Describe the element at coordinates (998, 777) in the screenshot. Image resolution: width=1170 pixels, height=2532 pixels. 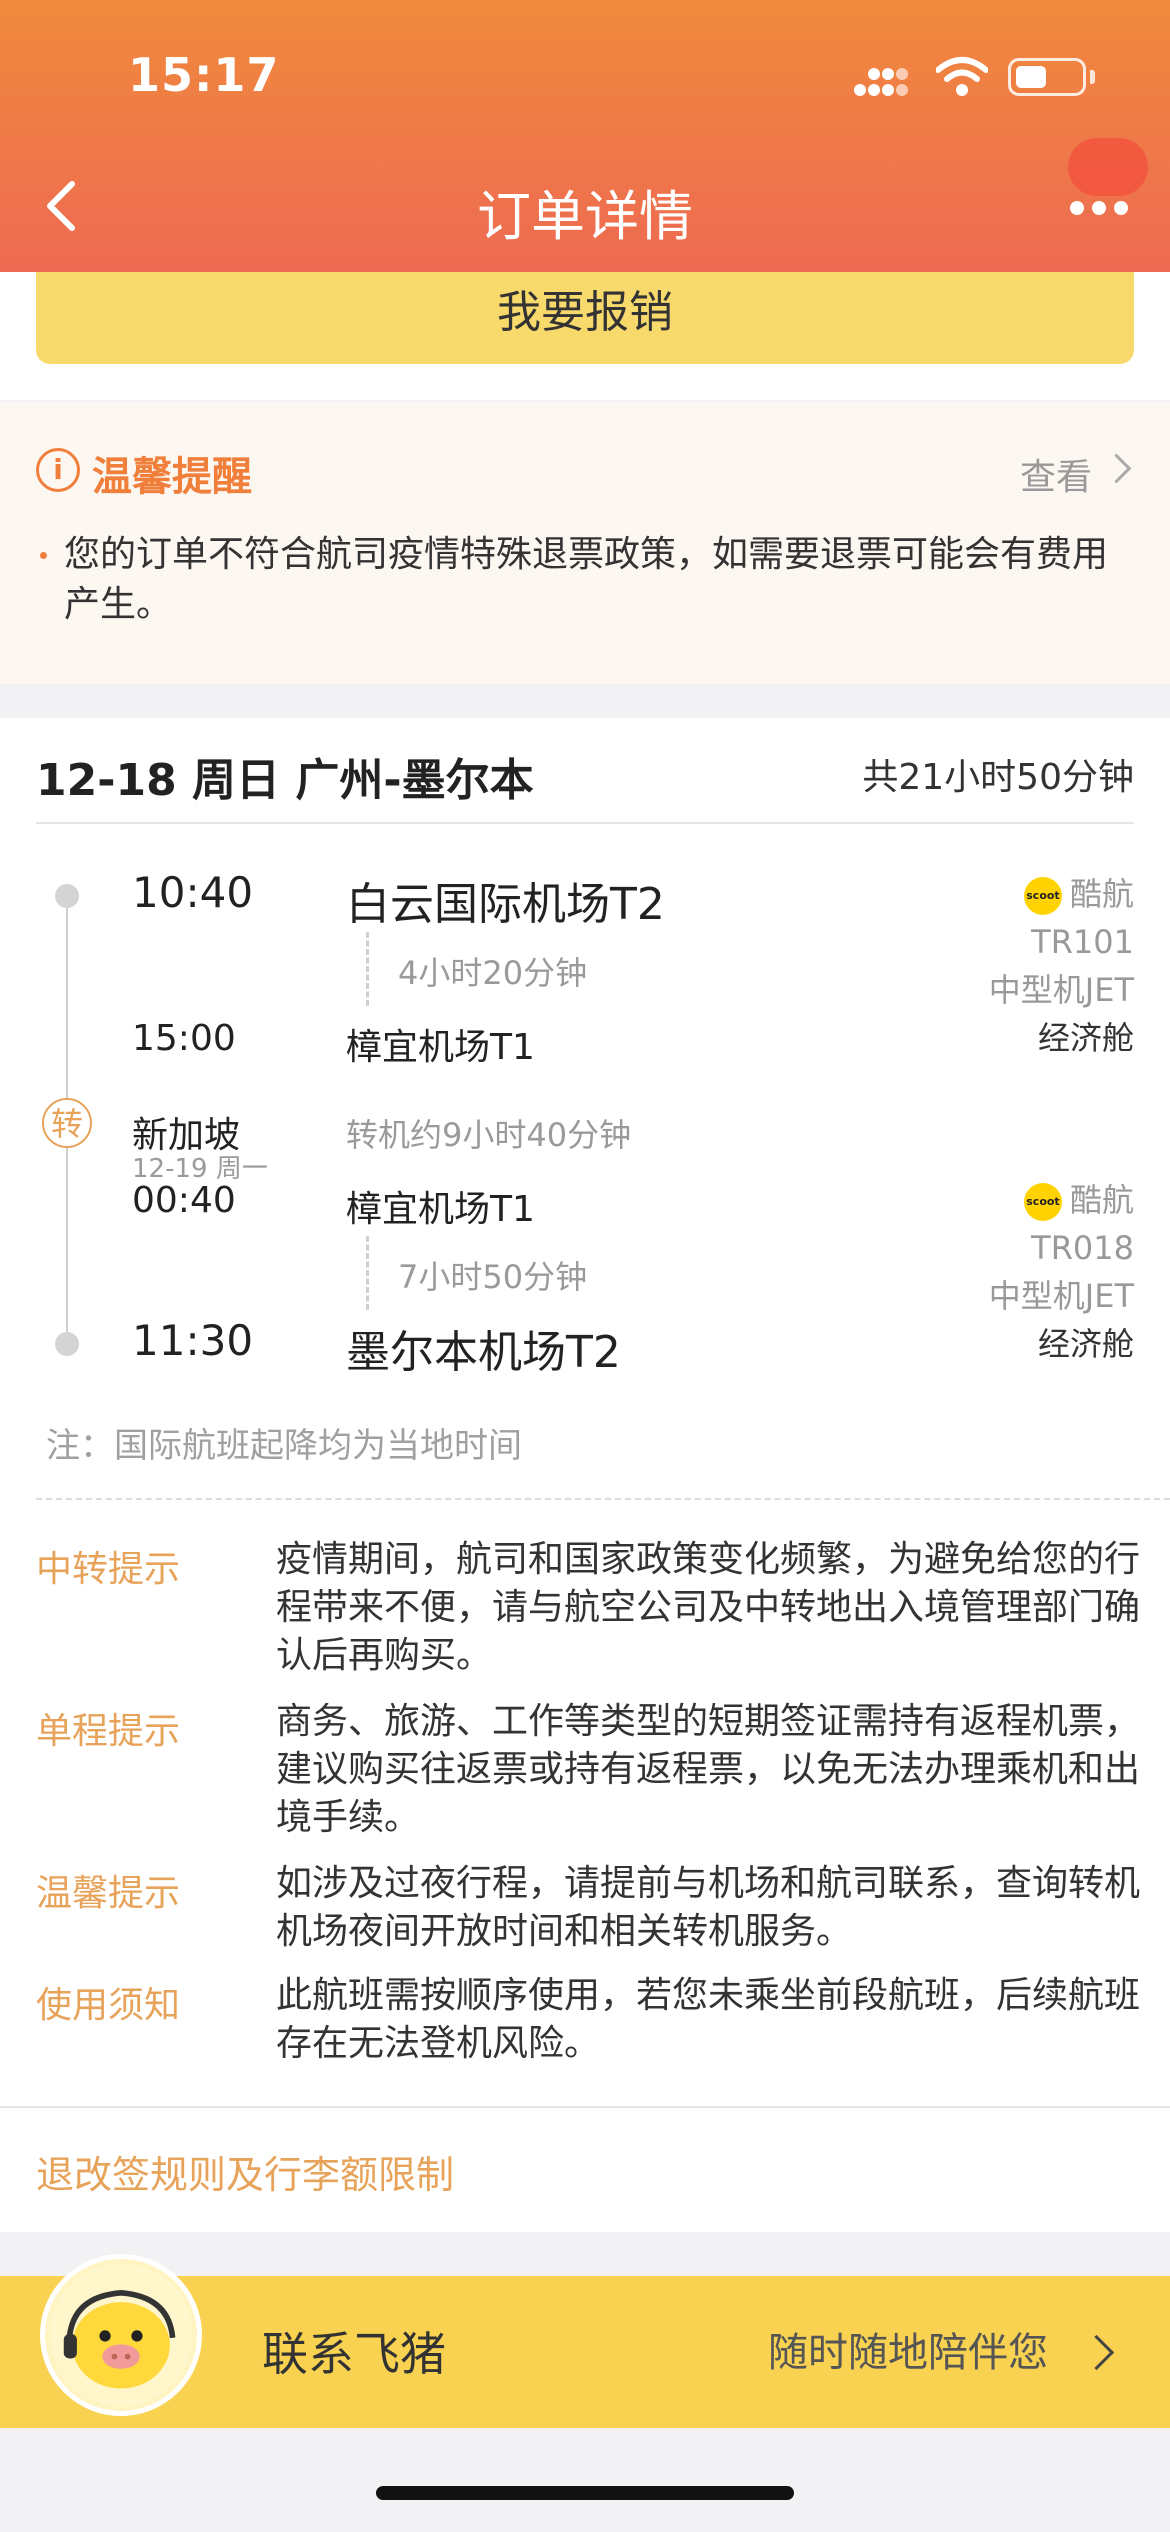
I see `total-duration: 共21小时50分钟` at that location.